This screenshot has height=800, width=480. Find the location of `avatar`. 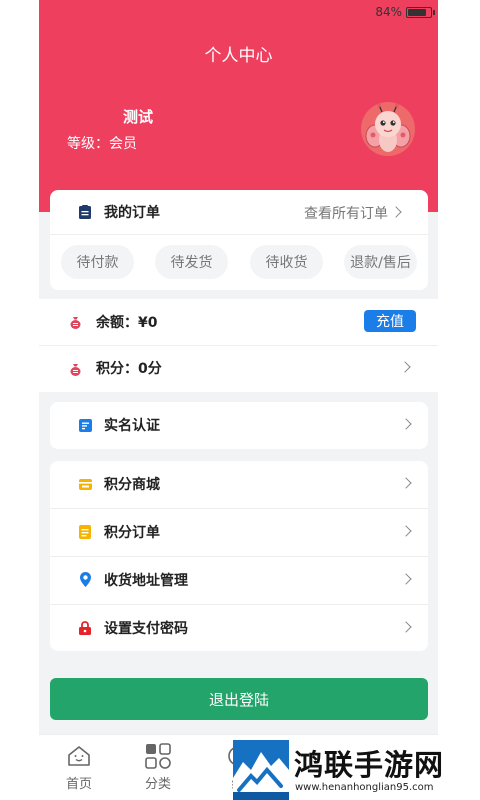

avatar is located at coordinates (388, 129).